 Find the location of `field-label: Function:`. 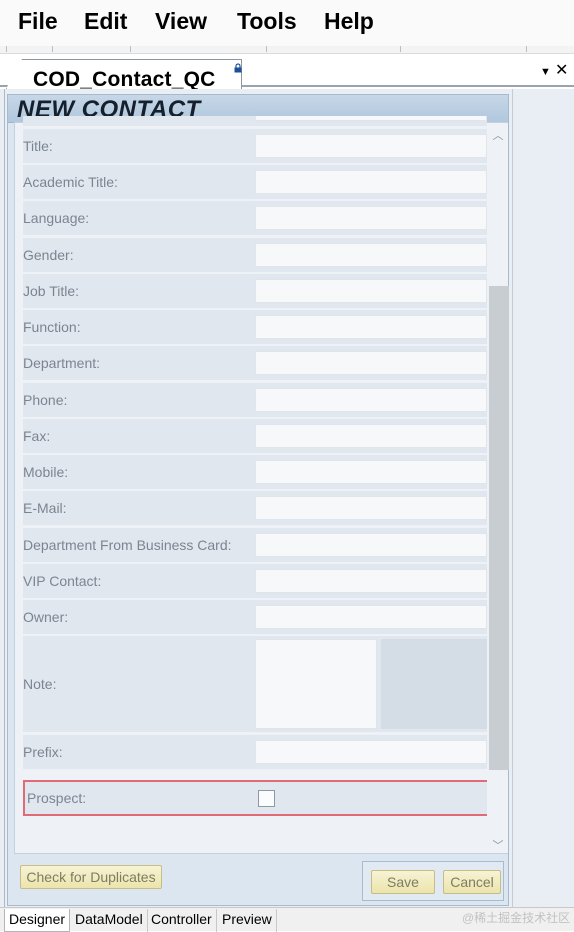

field-label: Function: is located at coordinates (52, 327).